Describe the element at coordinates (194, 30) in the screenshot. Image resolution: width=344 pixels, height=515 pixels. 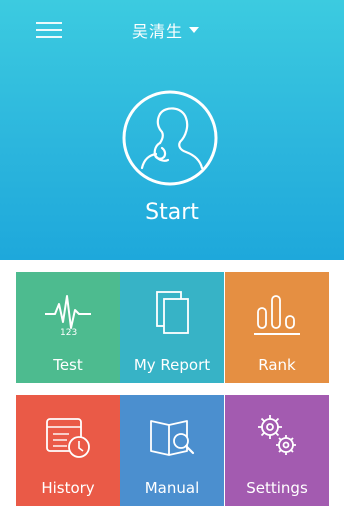
I see `caret-down-icon` at that location.